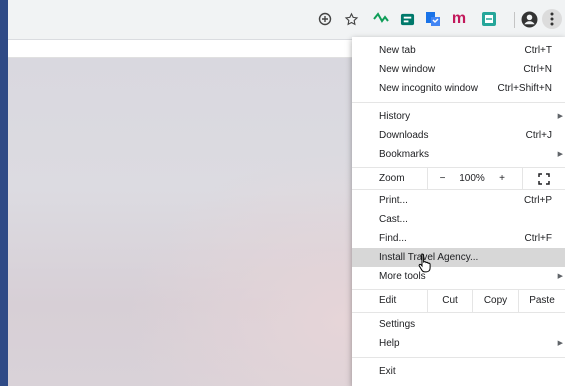 The height and width of the screenshot is (386, 565). What do you see at coordinates (4, 193) in the screenshot?
I see `window-frame` at bounding box center [4, 193].